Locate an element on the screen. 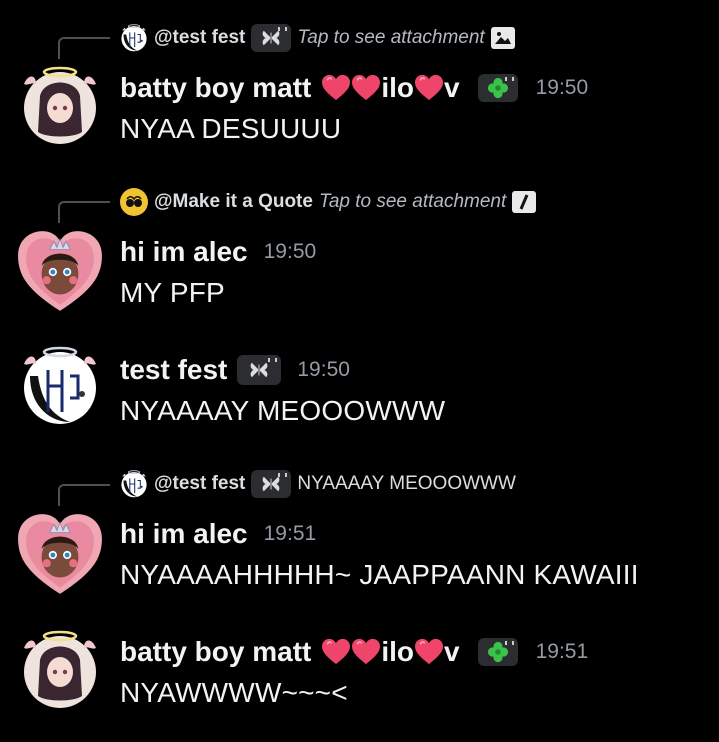 This screenshot has width=719, height=742. slash-command-icon is located at coordinates (524, 202).